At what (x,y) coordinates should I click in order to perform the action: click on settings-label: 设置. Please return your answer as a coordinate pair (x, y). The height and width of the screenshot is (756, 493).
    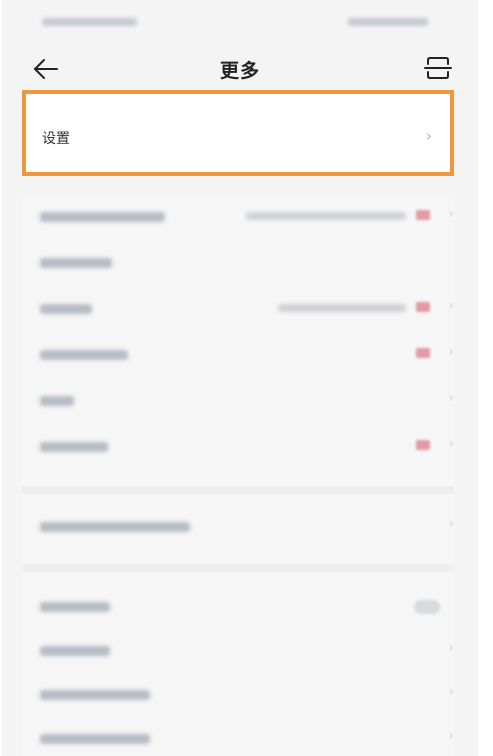
    Looking at the image, I should click on (56, 139).